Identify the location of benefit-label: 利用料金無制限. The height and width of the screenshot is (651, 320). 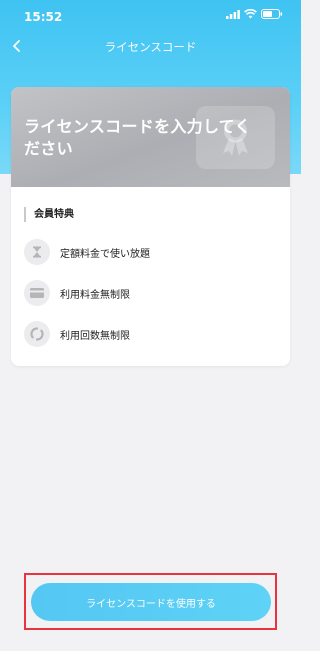
(95, 295).